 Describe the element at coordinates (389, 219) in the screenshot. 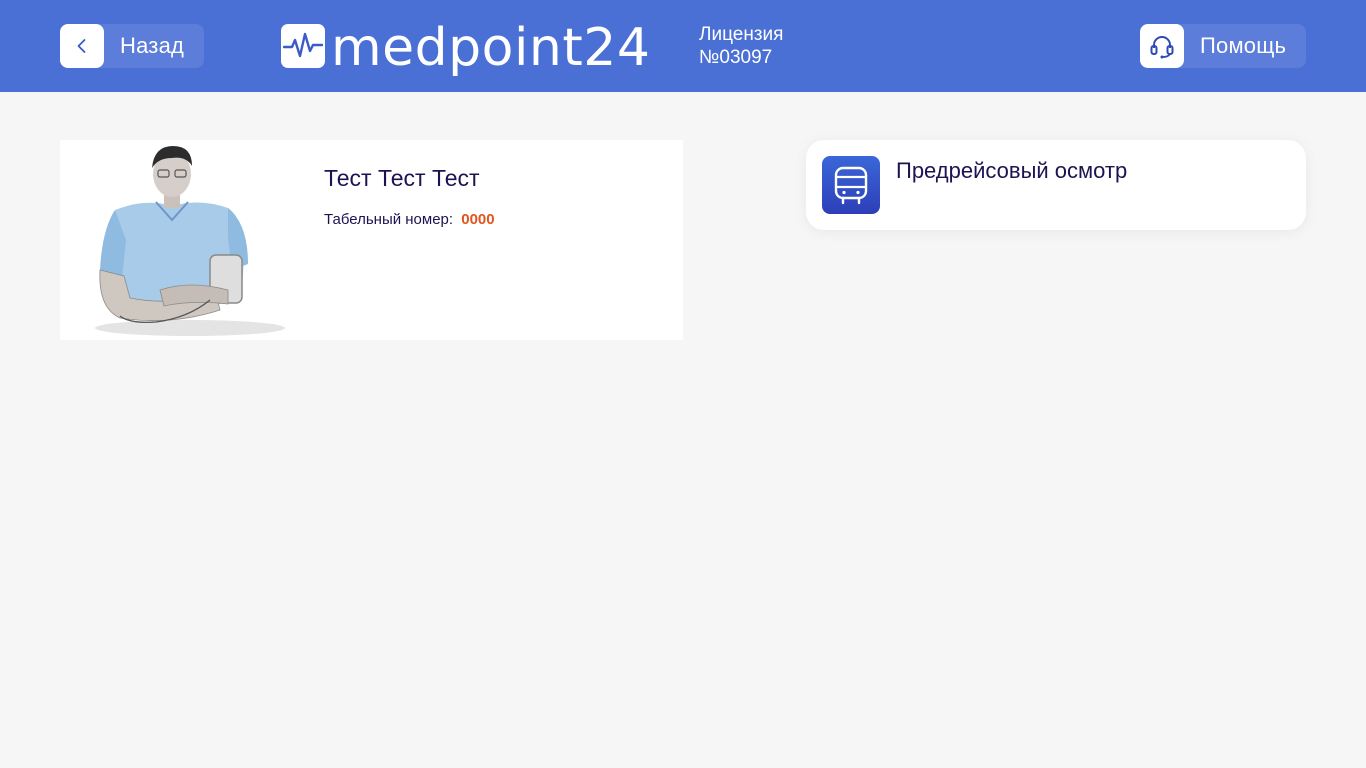

I see `personnel-number-label: Табельный номер:` at that location.